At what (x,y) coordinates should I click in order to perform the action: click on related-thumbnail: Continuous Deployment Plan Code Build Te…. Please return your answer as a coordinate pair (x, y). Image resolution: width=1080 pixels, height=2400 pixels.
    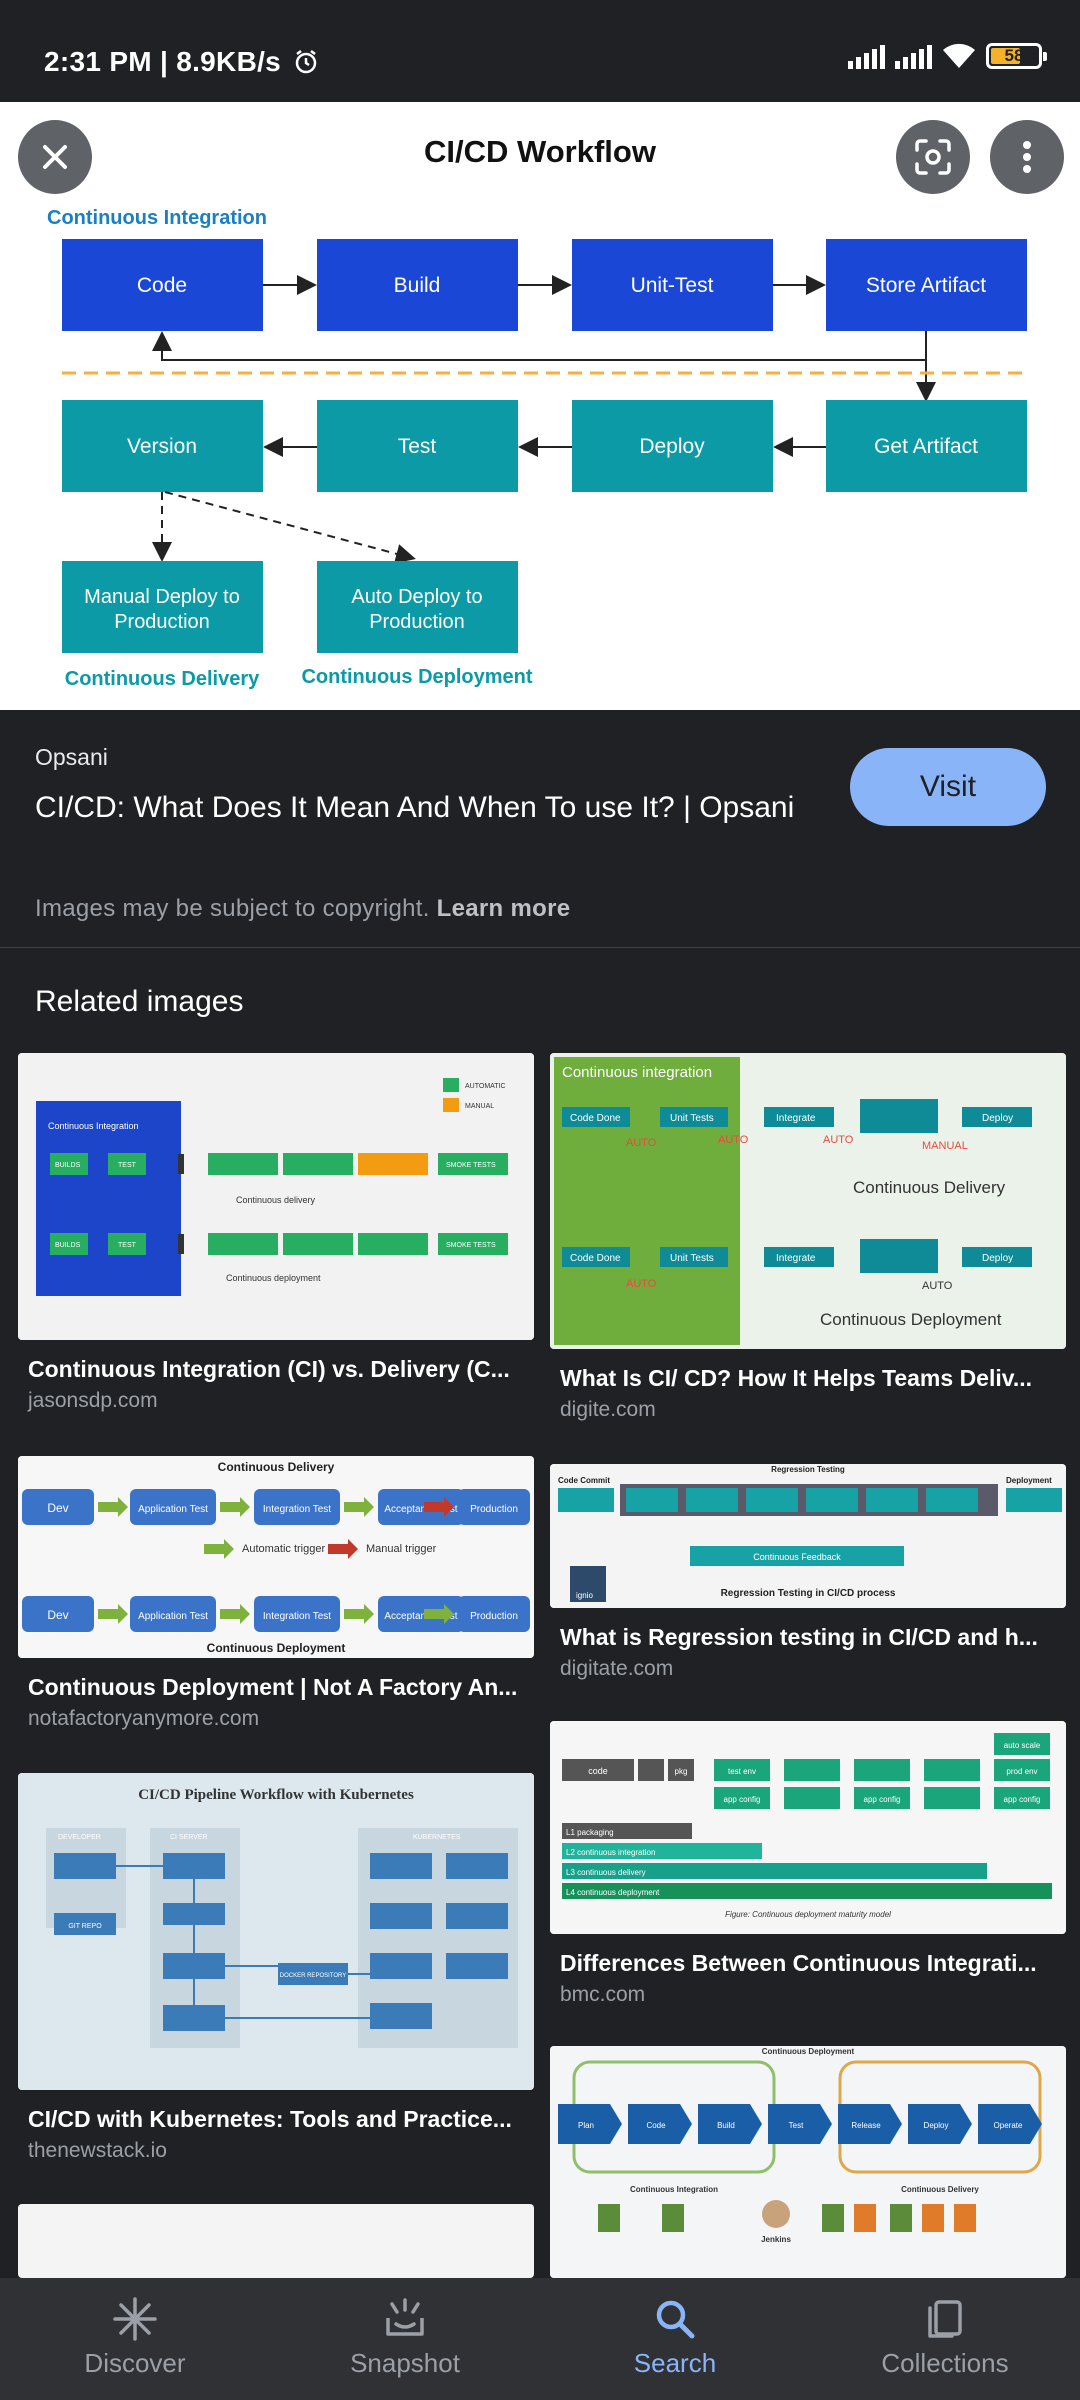
    Looking at the image, I should click on (808, 2162).